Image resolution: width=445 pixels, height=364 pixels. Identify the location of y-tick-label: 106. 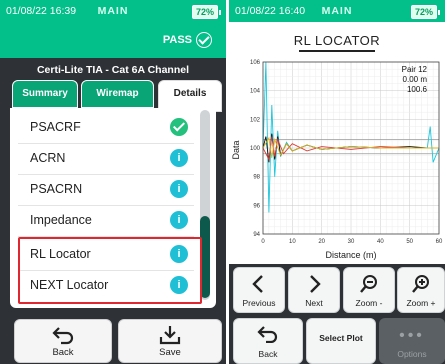
(255, 63).